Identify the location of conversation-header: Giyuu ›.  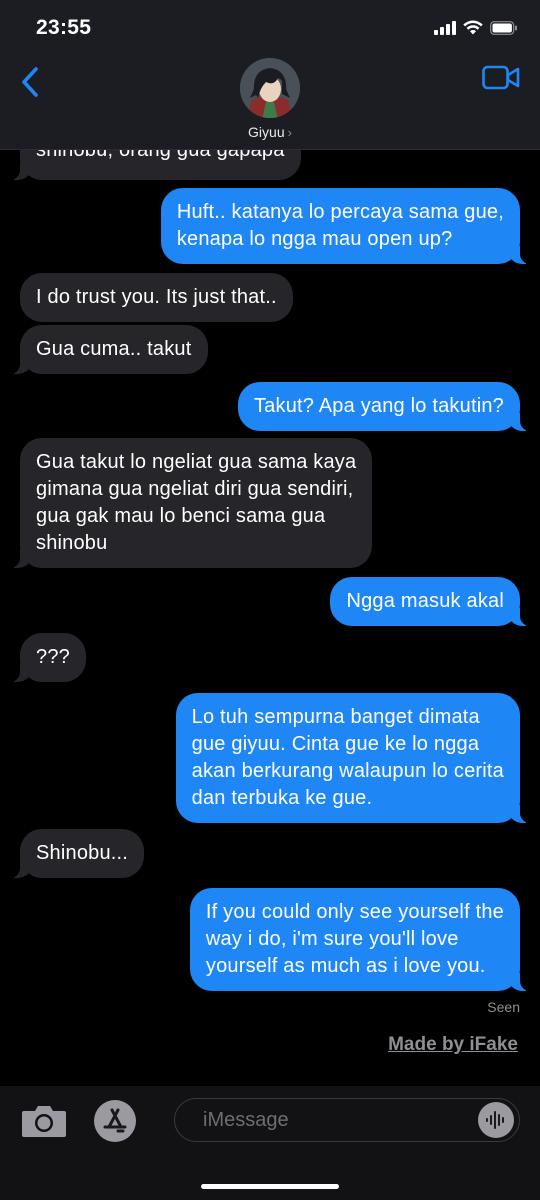
(270, 104).